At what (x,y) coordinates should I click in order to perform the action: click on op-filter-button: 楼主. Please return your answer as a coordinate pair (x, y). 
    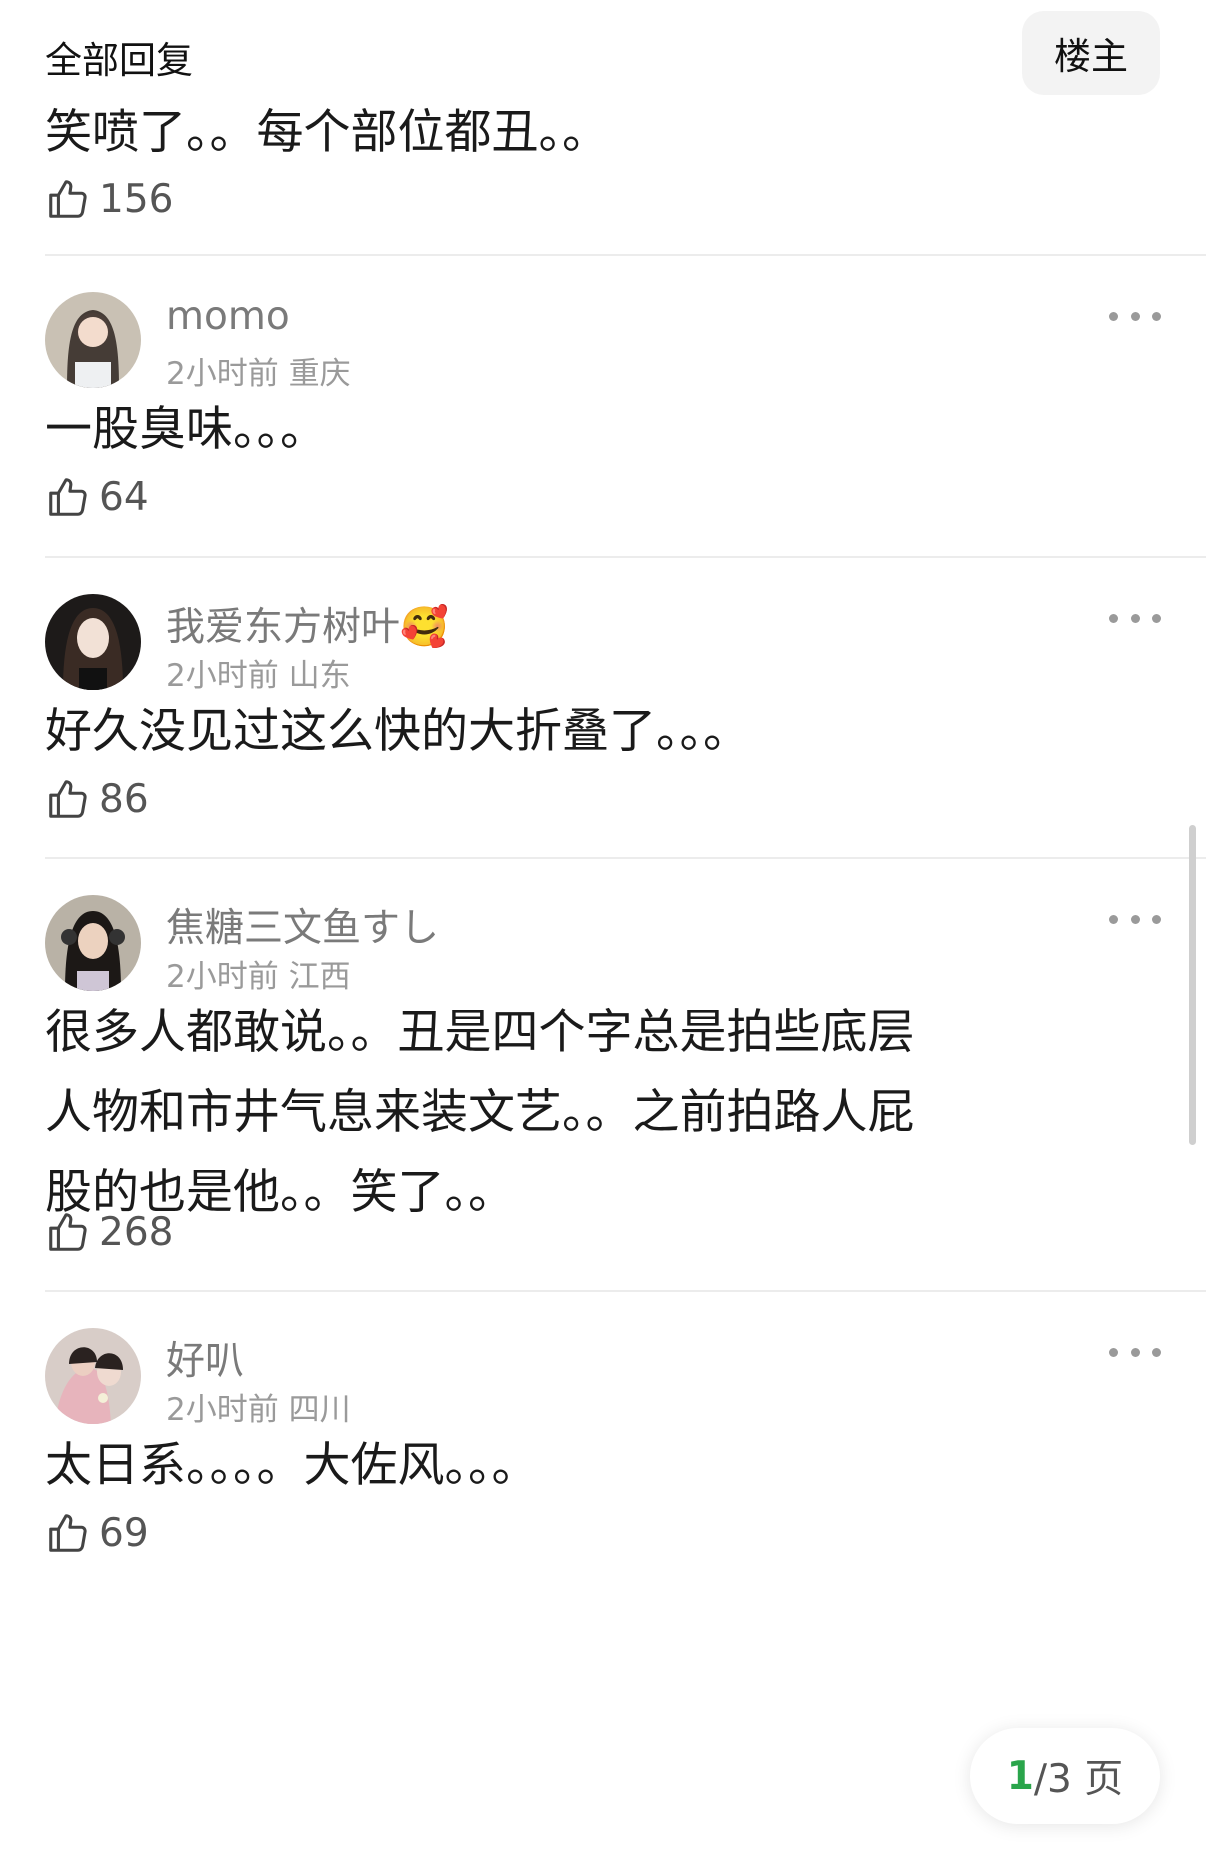
    Looking at the image, I should click on (1091, 53).